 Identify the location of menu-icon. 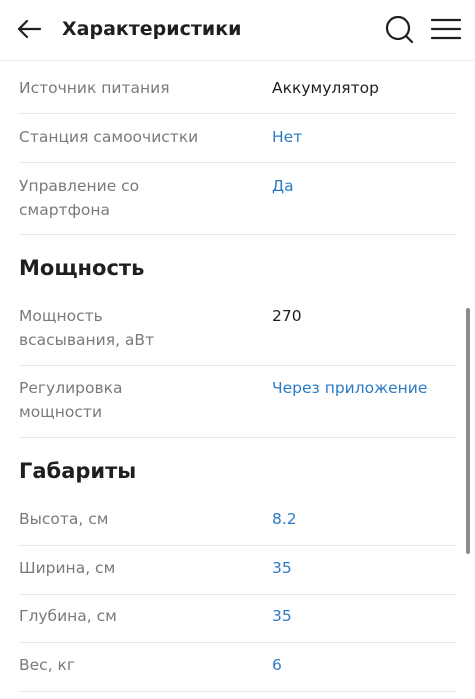
(446, 29).